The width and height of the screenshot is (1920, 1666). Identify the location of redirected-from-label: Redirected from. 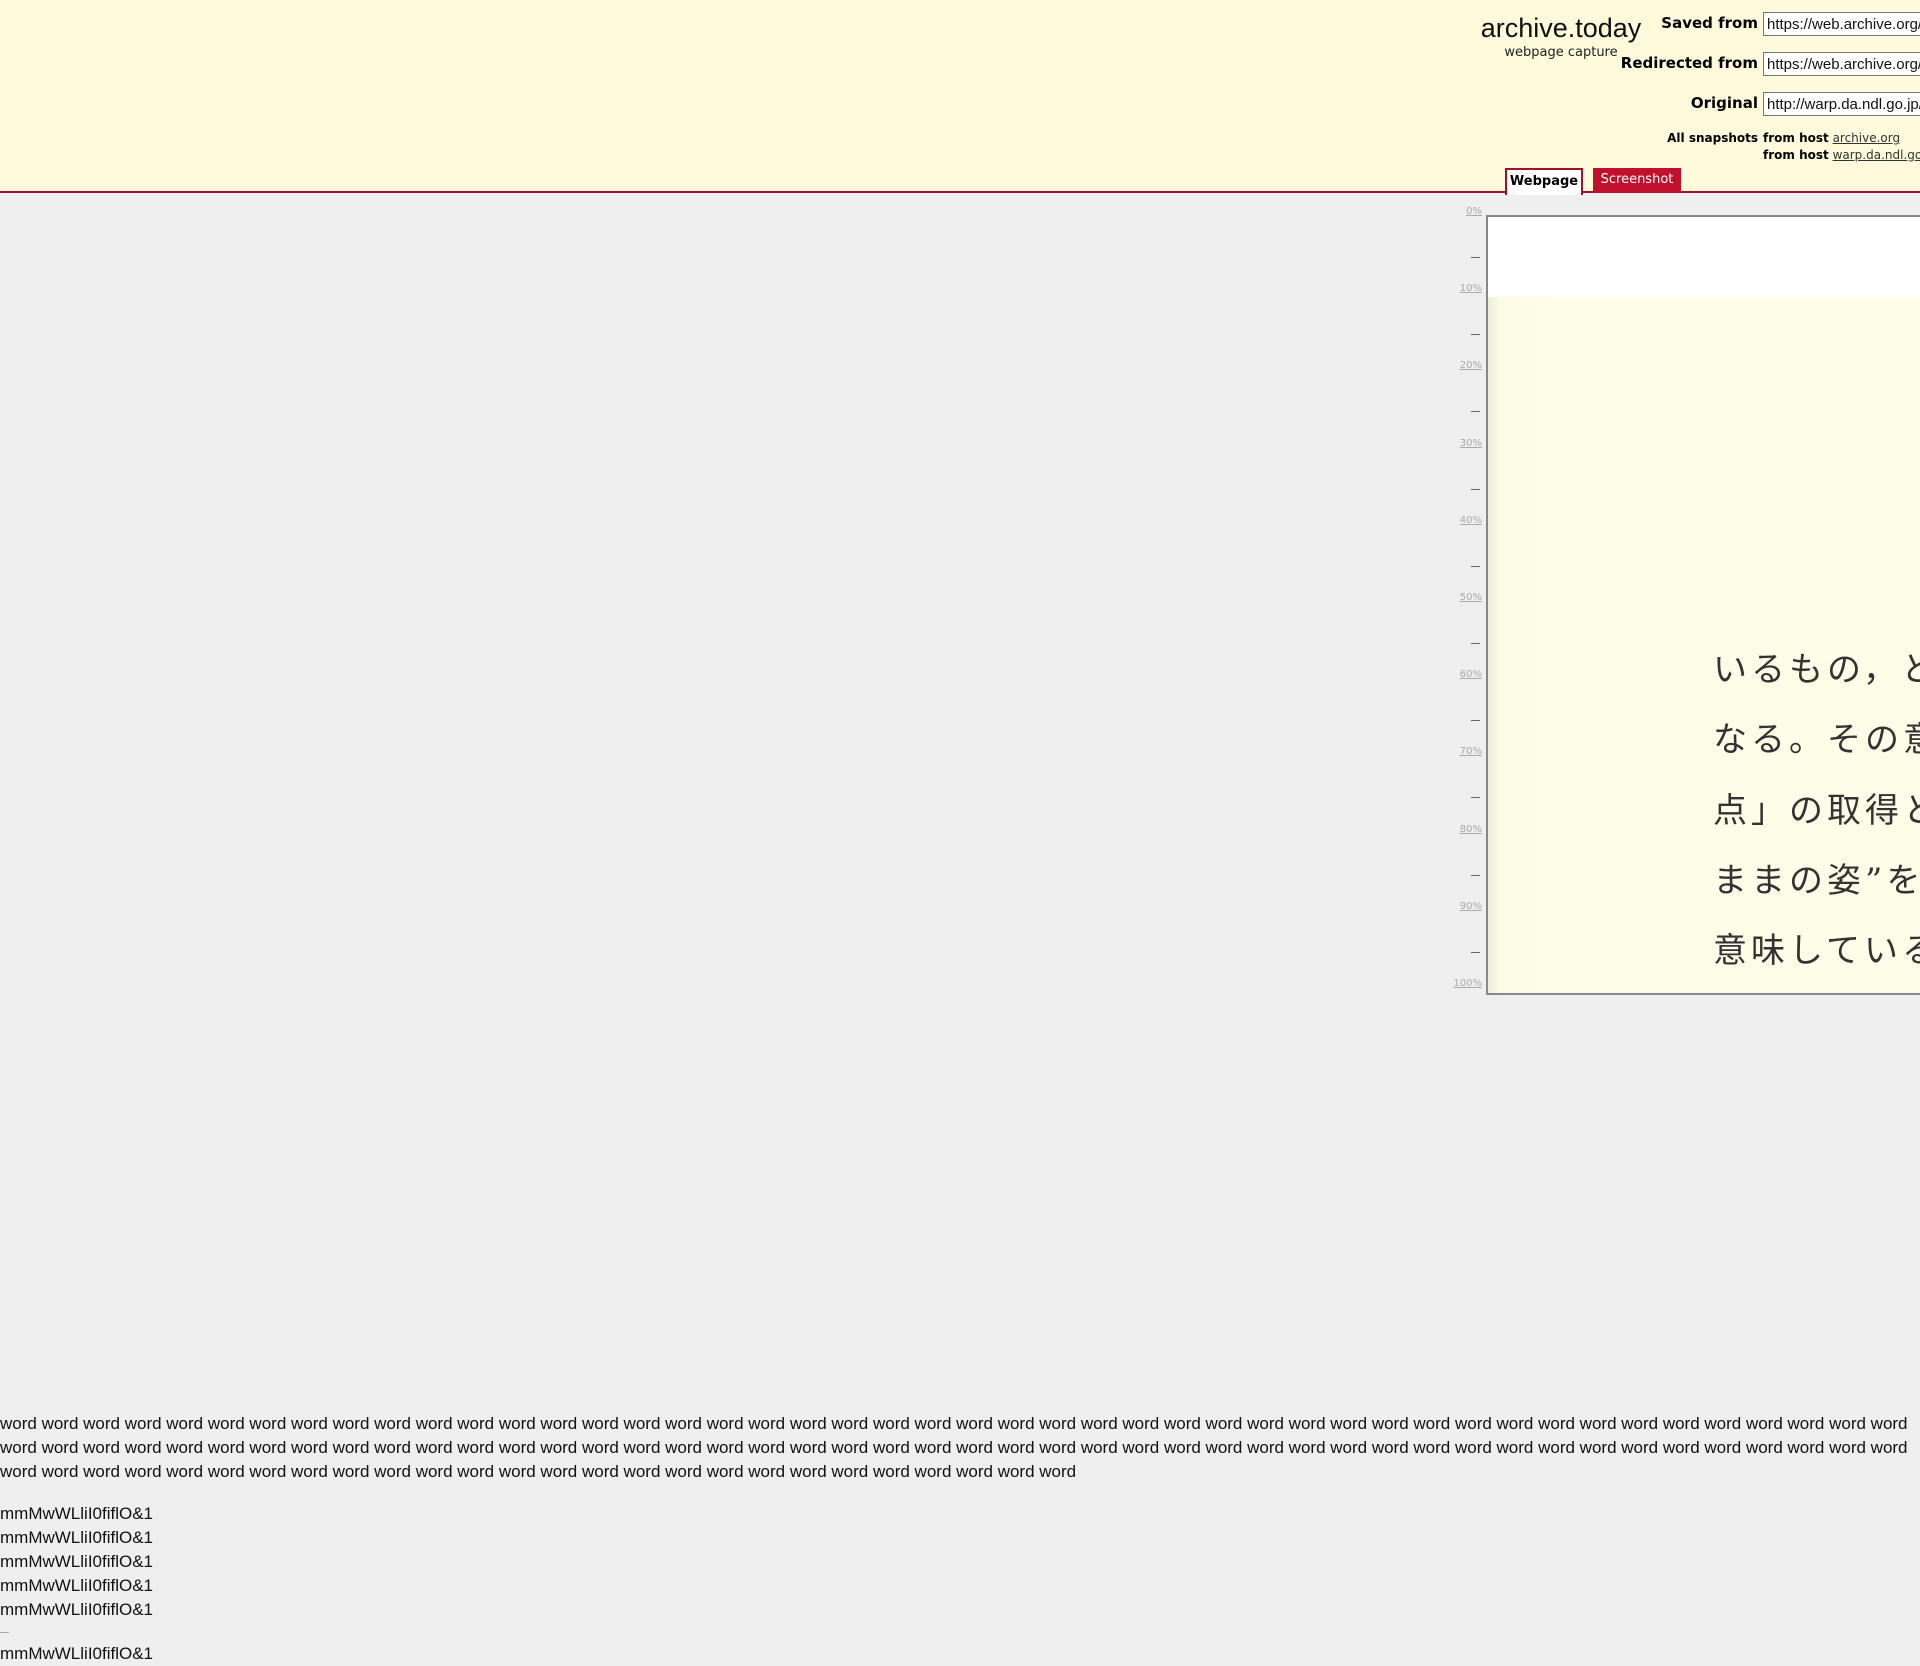
(1689, 63).